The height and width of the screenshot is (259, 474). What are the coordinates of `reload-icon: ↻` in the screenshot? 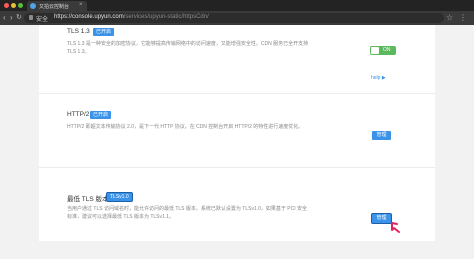 It's located at (19, 17).